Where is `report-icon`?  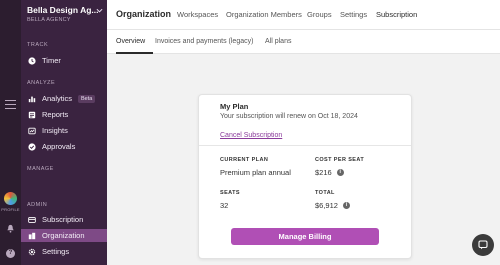
report-icon is located at coordinates (32, 114).